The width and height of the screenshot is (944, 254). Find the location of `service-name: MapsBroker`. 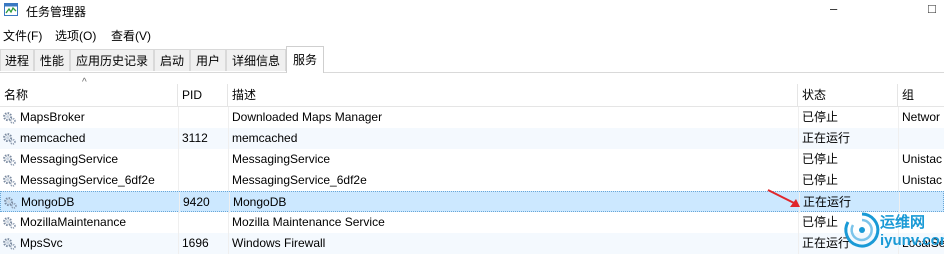

service-name: MapsBroker is located at coordinates (52, 117).